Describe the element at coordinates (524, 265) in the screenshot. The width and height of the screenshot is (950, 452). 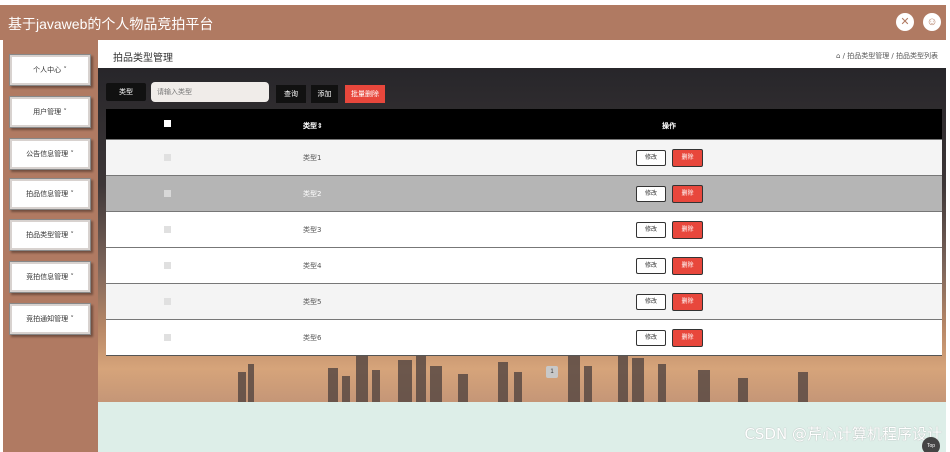
I see `table-row: 类型4 修改 删除` at that location.